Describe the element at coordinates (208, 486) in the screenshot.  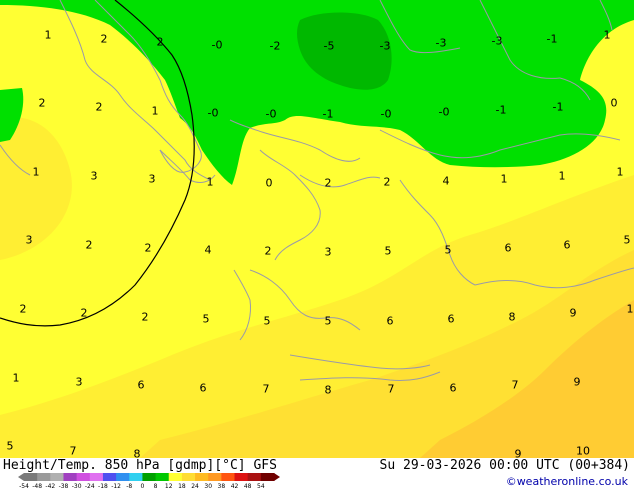
I see `color-scale-tick: 30` at that location.